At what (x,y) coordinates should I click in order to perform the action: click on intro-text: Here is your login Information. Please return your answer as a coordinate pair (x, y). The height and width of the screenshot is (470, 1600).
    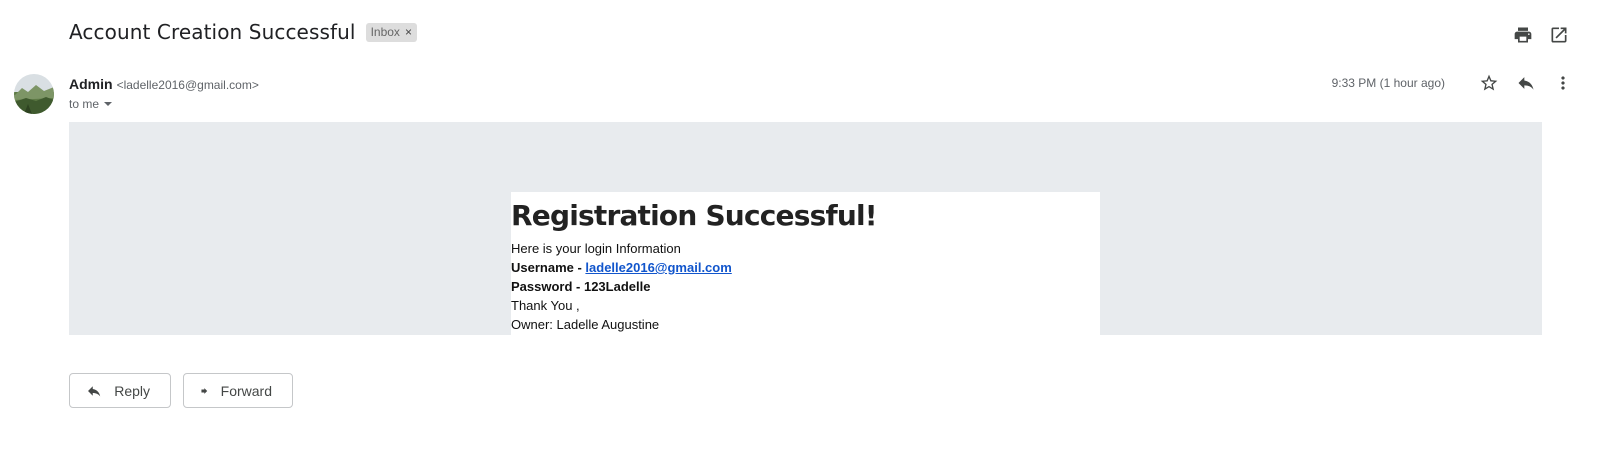
    Looking at the image, I should click on (596, 248).